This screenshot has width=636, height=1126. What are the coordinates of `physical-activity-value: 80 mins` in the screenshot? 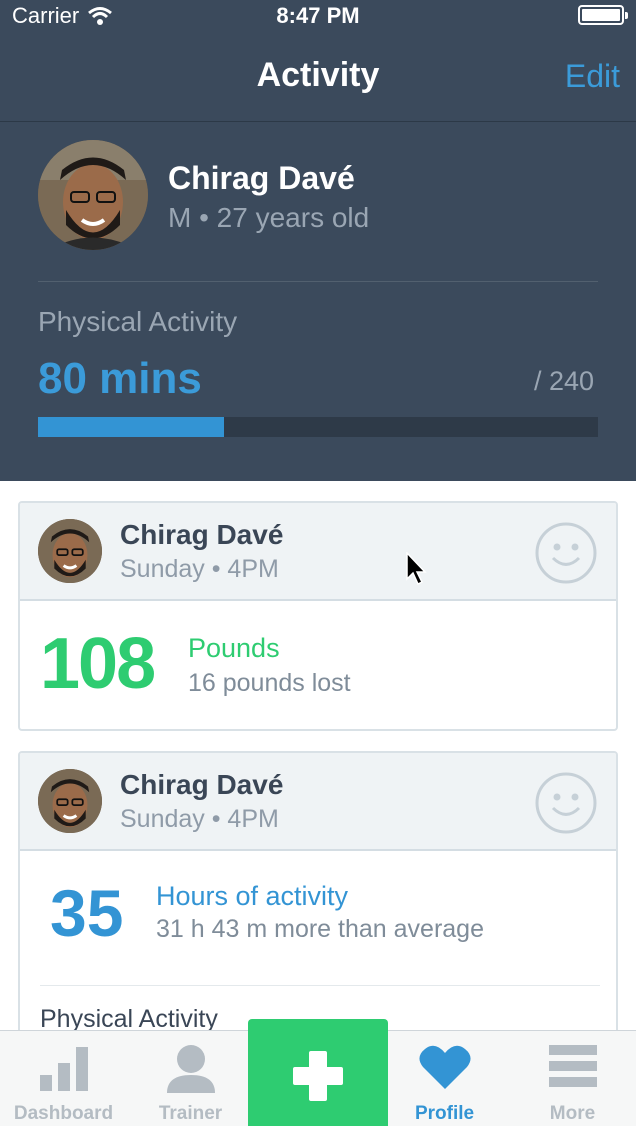 It's located at (120, 378).